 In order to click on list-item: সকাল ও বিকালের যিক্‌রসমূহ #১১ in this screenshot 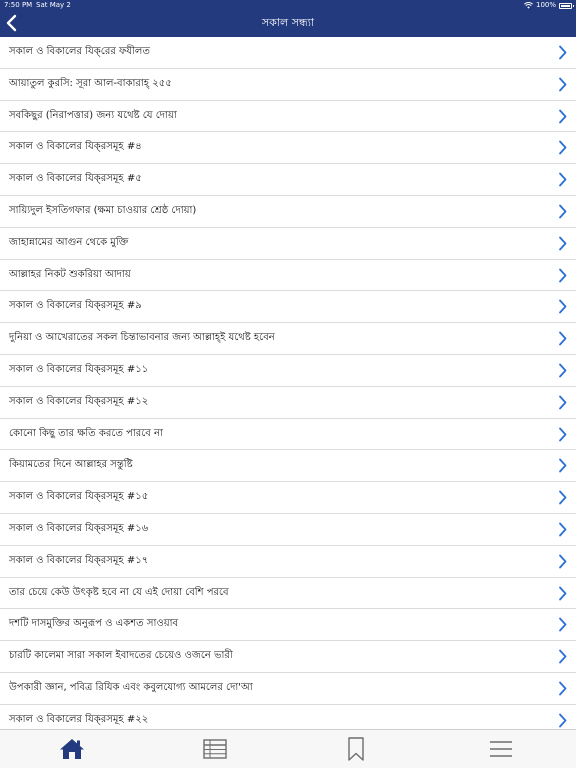, I will do `click(288, 371)`.